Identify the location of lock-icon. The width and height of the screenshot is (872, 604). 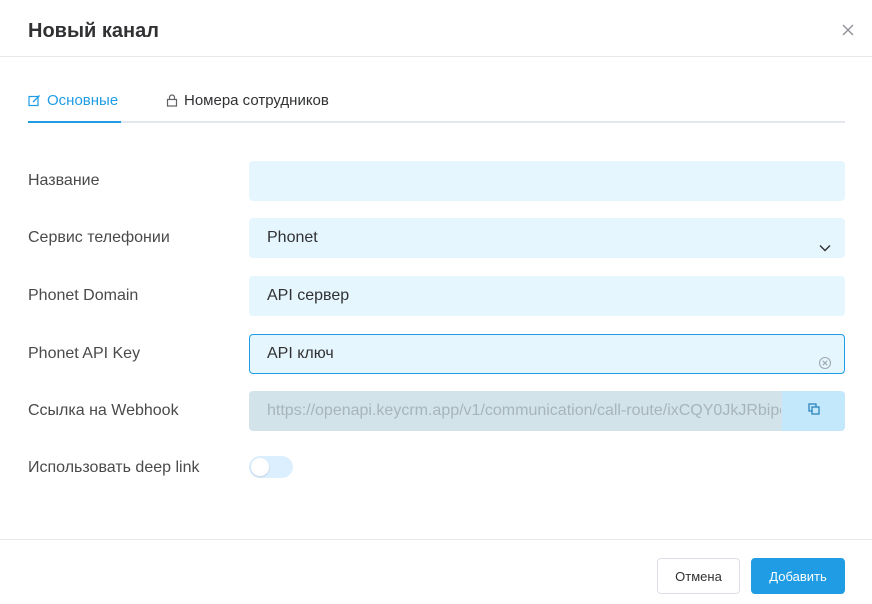
(172, 101).